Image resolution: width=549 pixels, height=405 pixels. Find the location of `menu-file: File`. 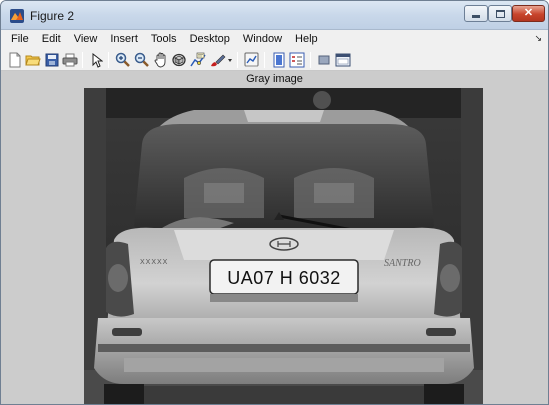

menu-file: File is located at coordinates (18, 39).